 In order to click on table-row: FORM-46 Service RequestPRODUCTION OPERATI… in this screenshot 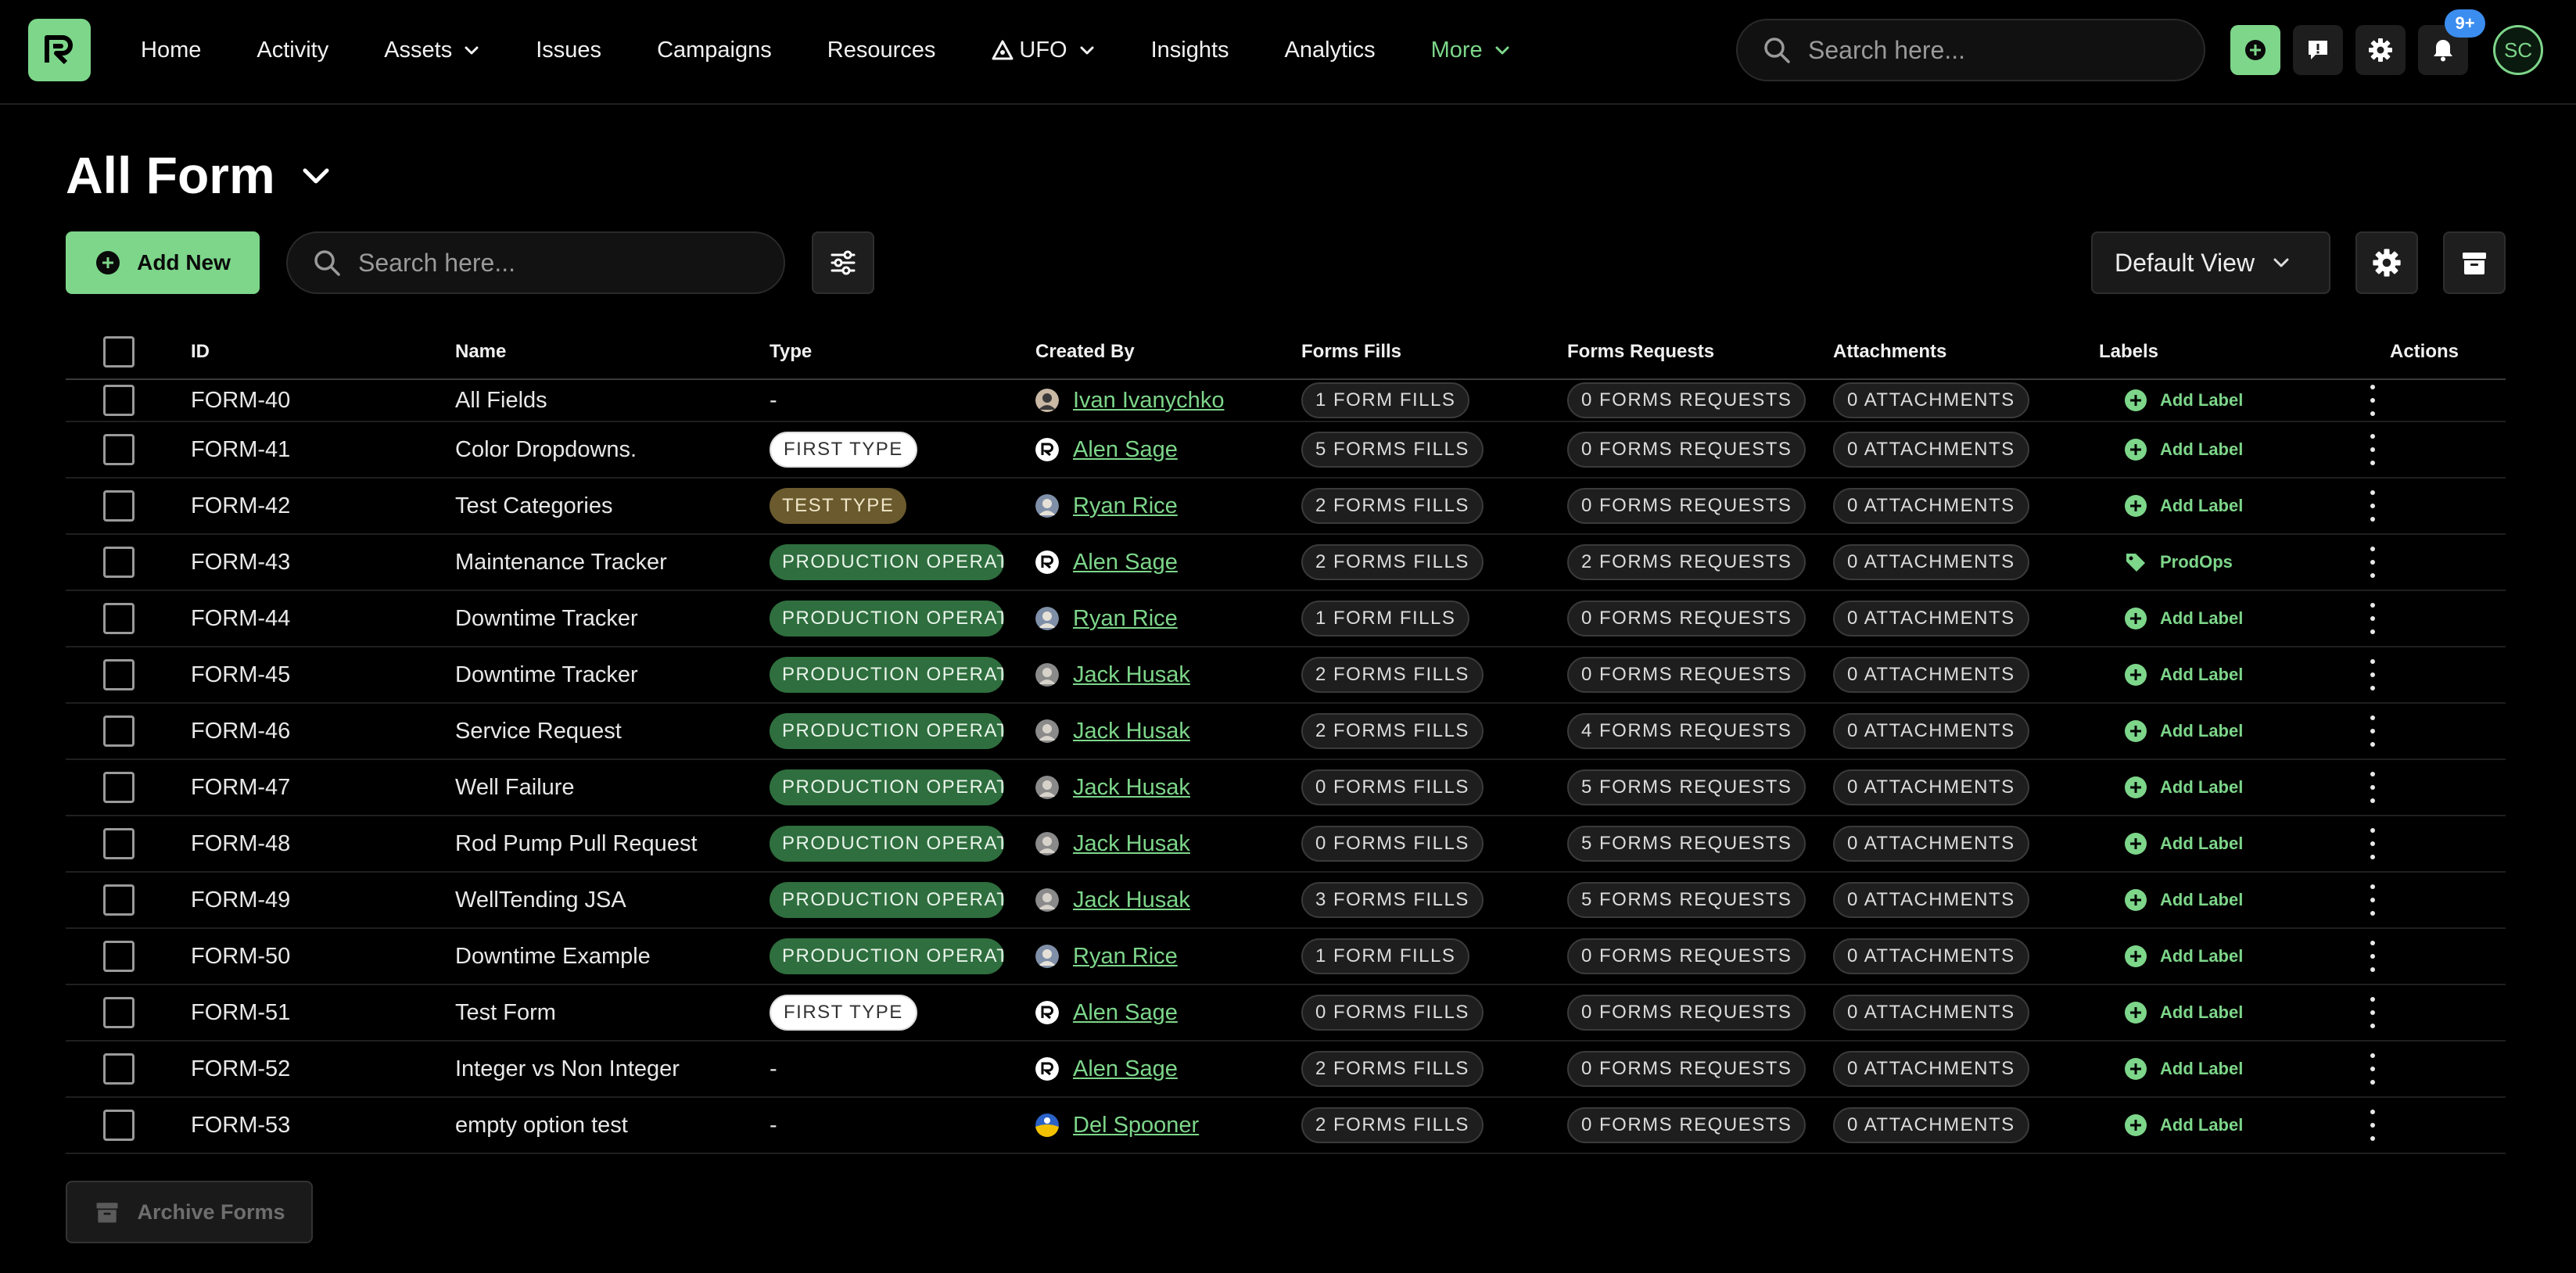, I will do `click(1286, 732)`.